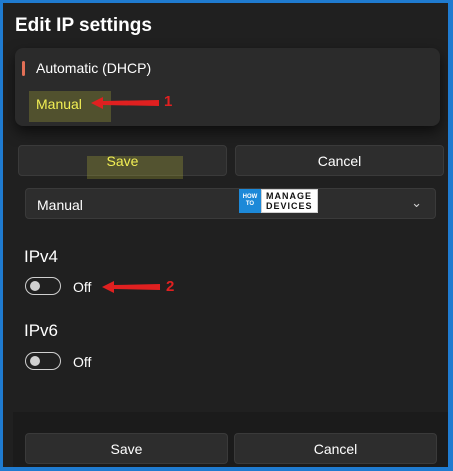 The height and width of the screenshot is (471, 453). I want to click on ipv4-toggle, so click(43, 286).